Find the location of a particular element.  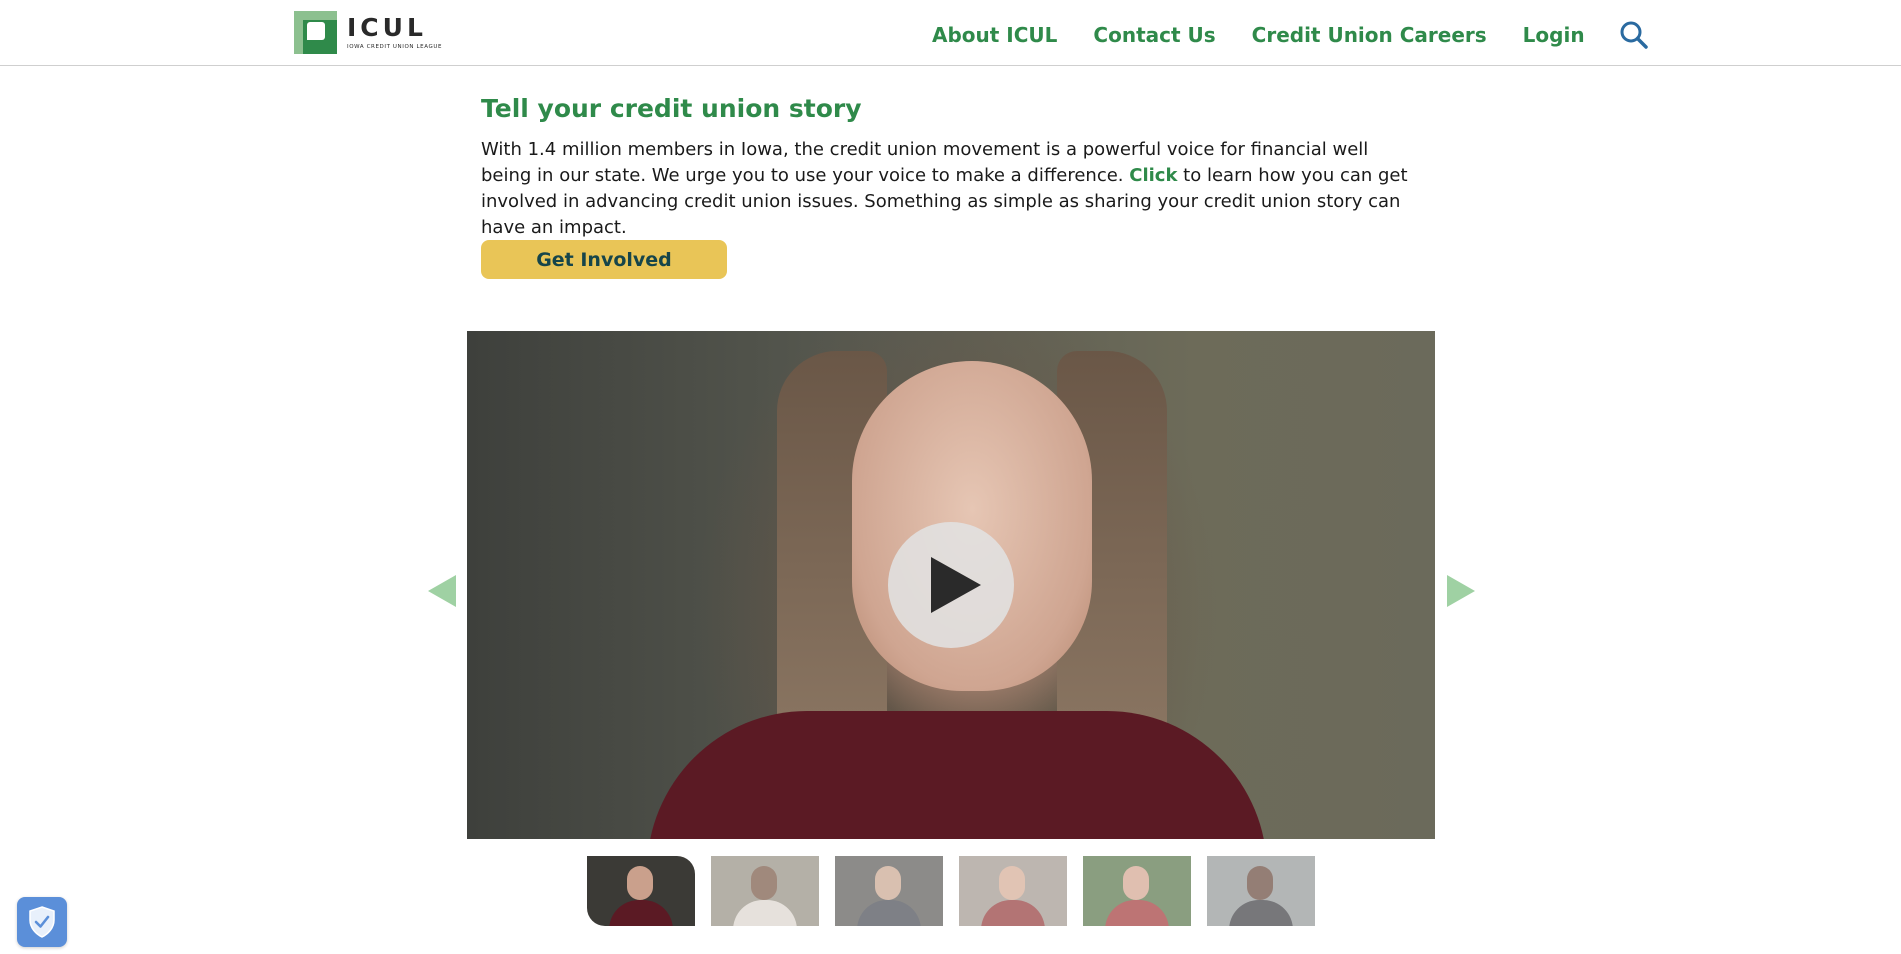

shield-check-icon is located at coordinates (42, 922).